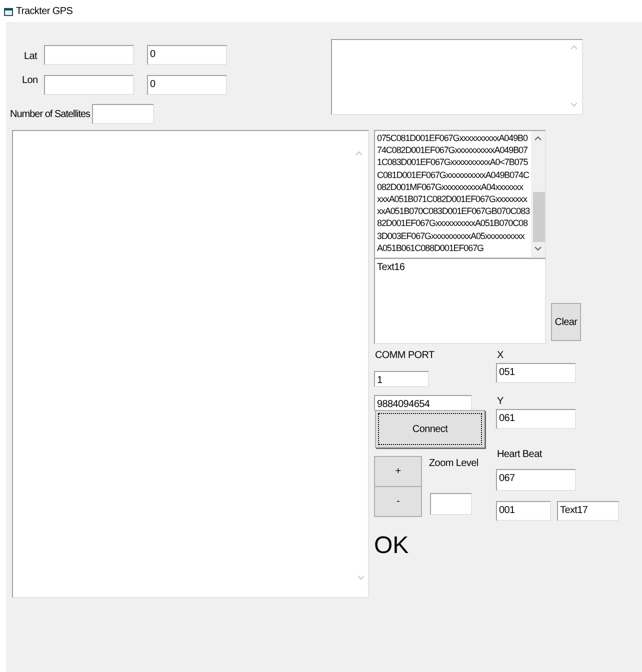 The height and width of the screenshot is (672, 642). What do you see at coordinates (398, 471) in the screenshot?
I see `zoom-in-button: +` at bounding box center [398, 471].